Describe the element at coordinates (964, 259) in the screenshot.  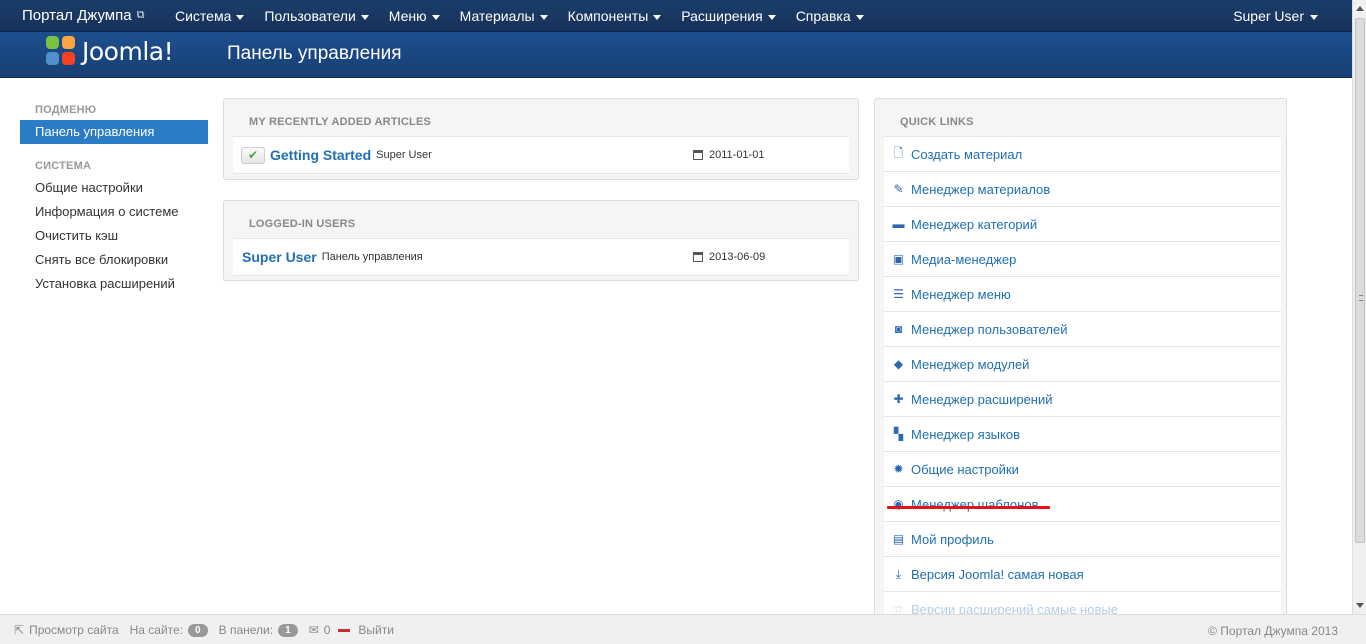
I see `quick-link-label: Медиа-менеджер` at that location.